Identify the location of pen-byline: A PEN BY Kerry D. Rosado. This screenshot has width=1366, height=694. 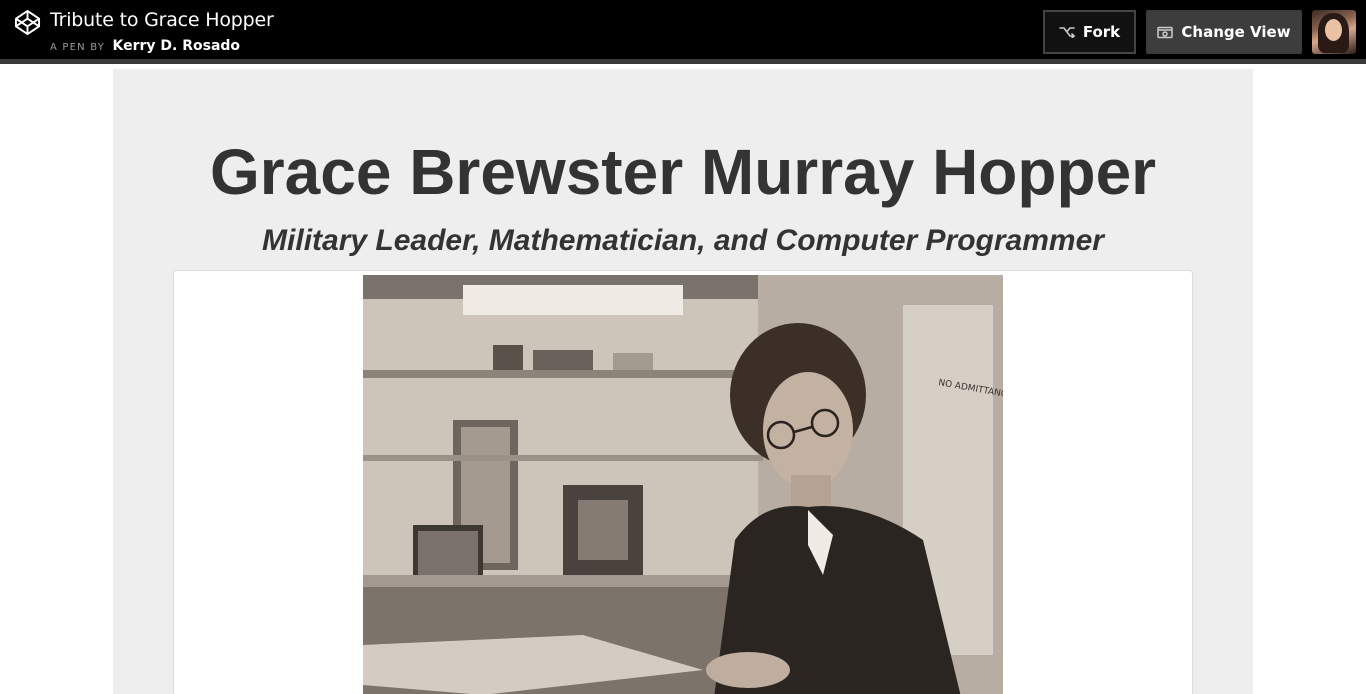
(145, 46).